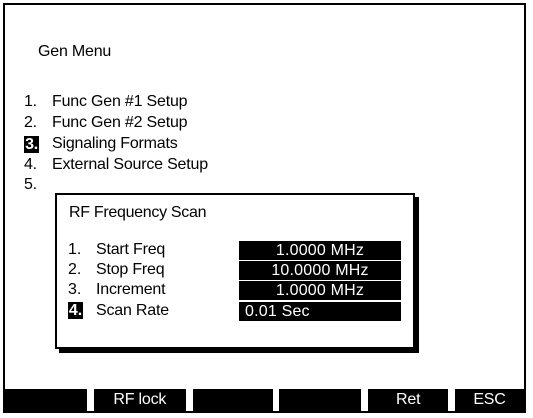 Image resolution: width=533 pixels, height=418 pixels. I want to click on field-number-selected: 4., so click(75, 310).